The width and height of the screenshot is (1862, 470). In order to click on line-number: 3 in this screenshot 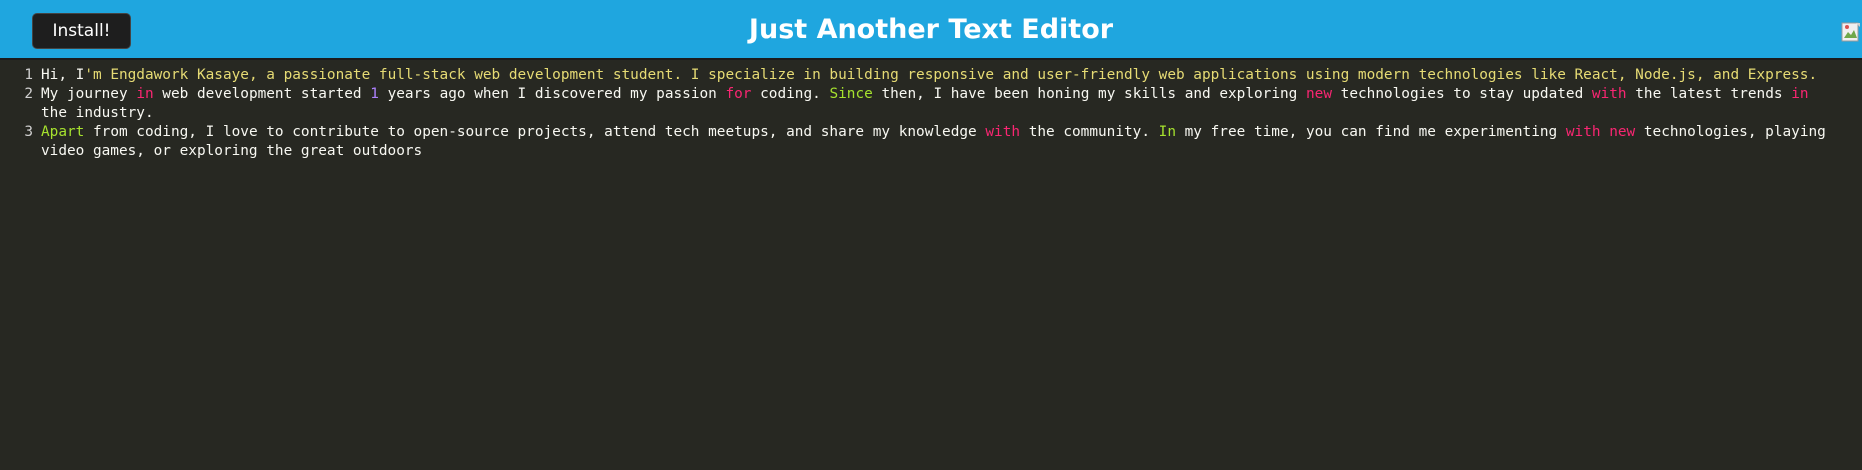, I will do `click(28, 132)`.